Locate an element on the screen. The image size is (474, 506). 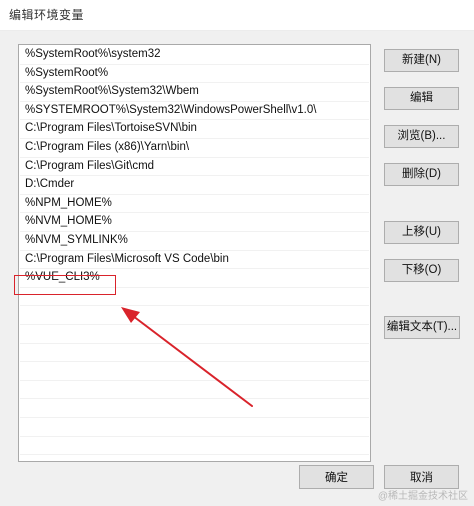
list-item: %SystemRoot% is located at coordinates (194, 74).